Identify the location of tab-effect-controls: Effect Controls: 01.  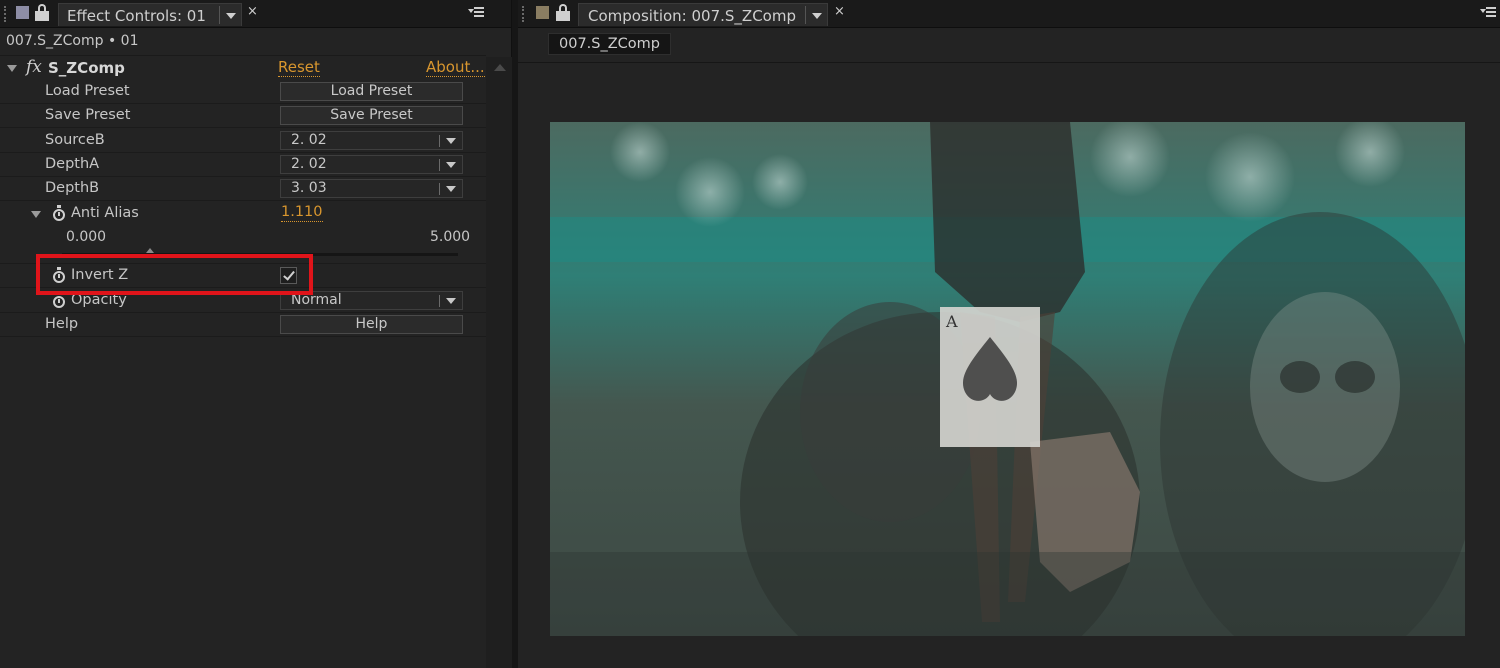
(150, 14).